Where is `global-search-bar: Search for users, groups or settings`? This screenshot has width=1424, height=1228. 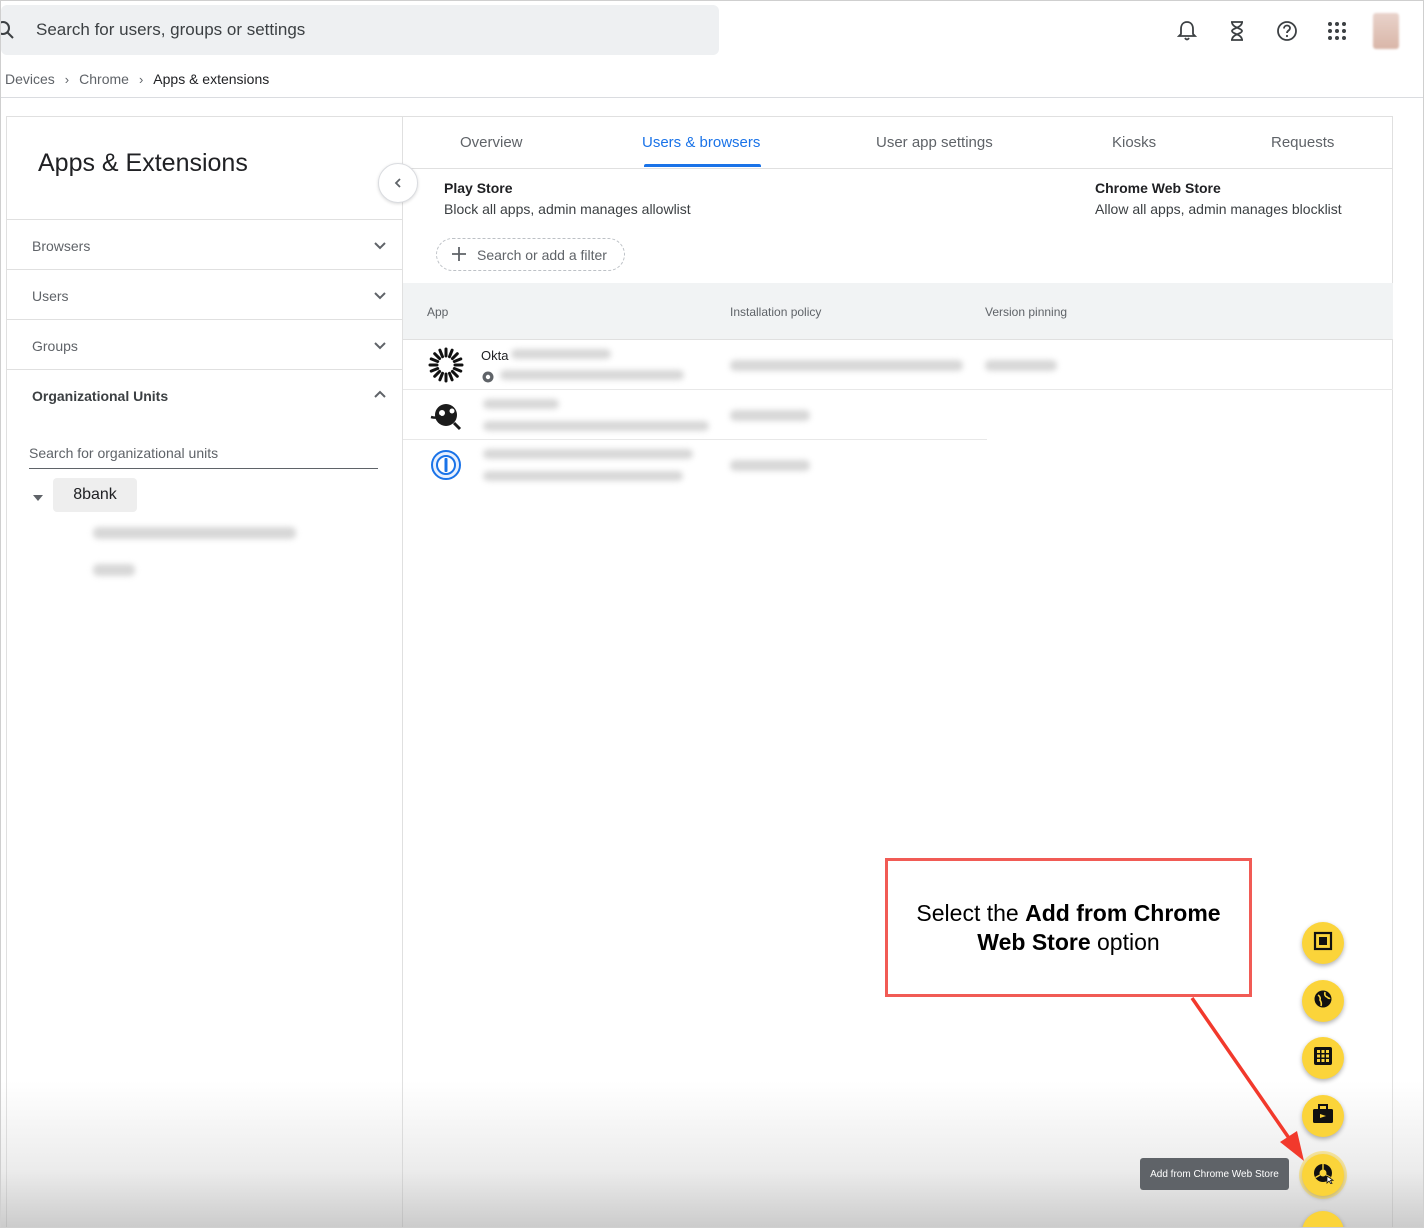 global-search-bar: Search for users, groups or settings is located at coordinates (360, 30).